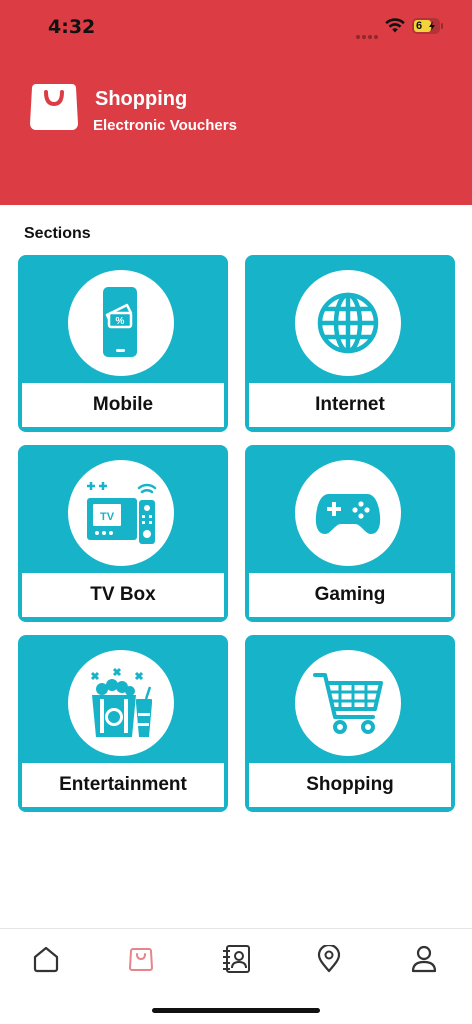 This screenshot has width=472, height=1024. I want to click on gamepad-icon, so click(348, 514).